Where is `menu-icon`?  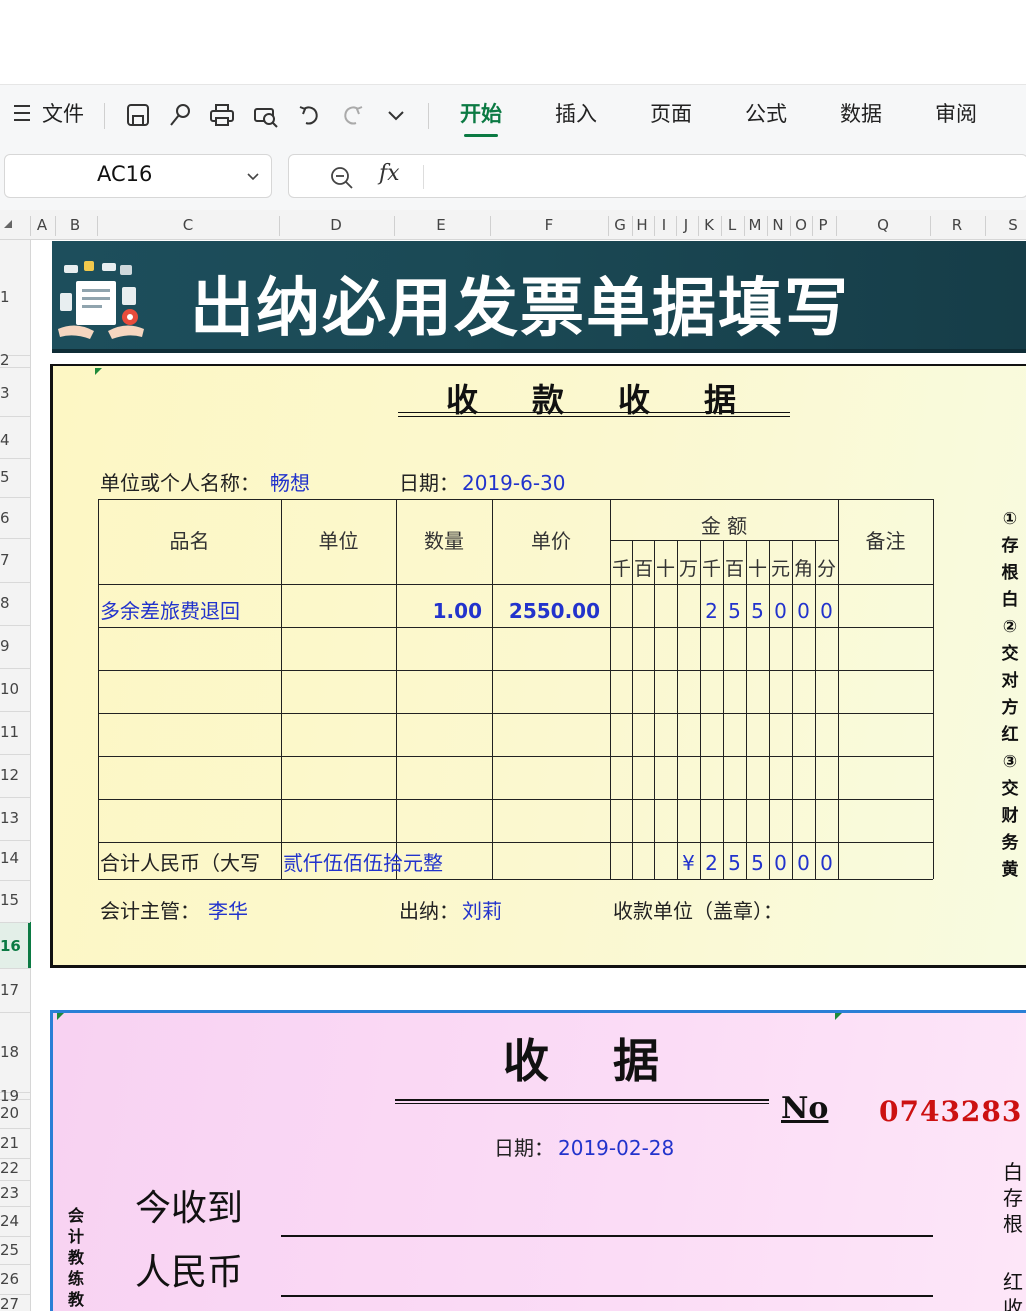 menu-icon is located at coordinates (22, 113).